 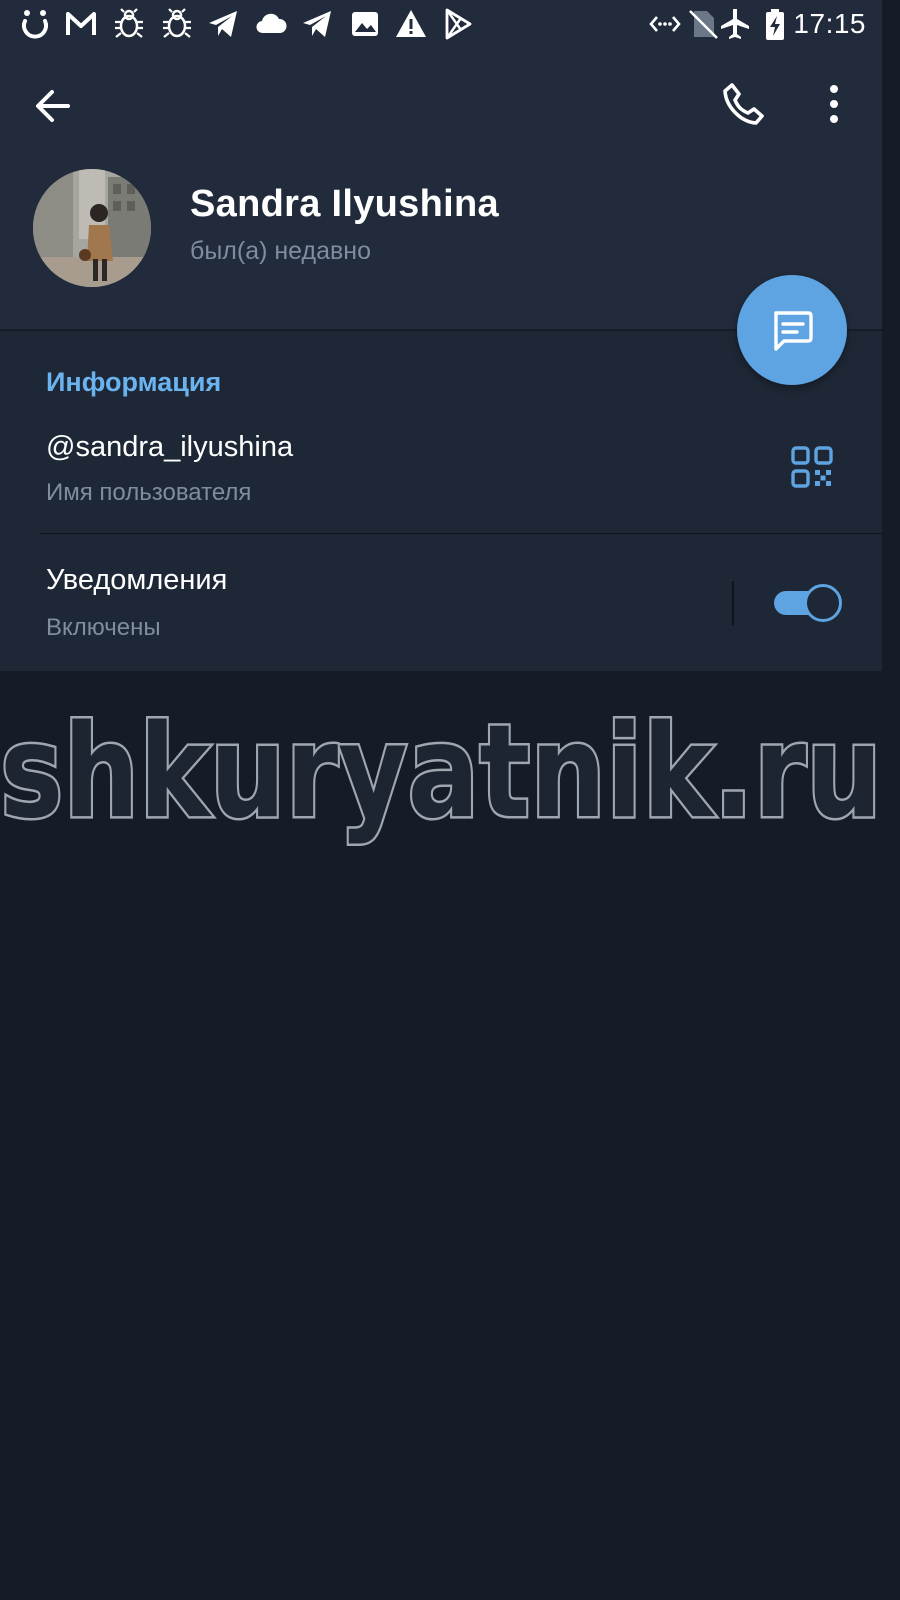 What do you see at coordinates (665, 24) in the screenshot?
I see `data-saver-icon` at bounding box center [665, 24].